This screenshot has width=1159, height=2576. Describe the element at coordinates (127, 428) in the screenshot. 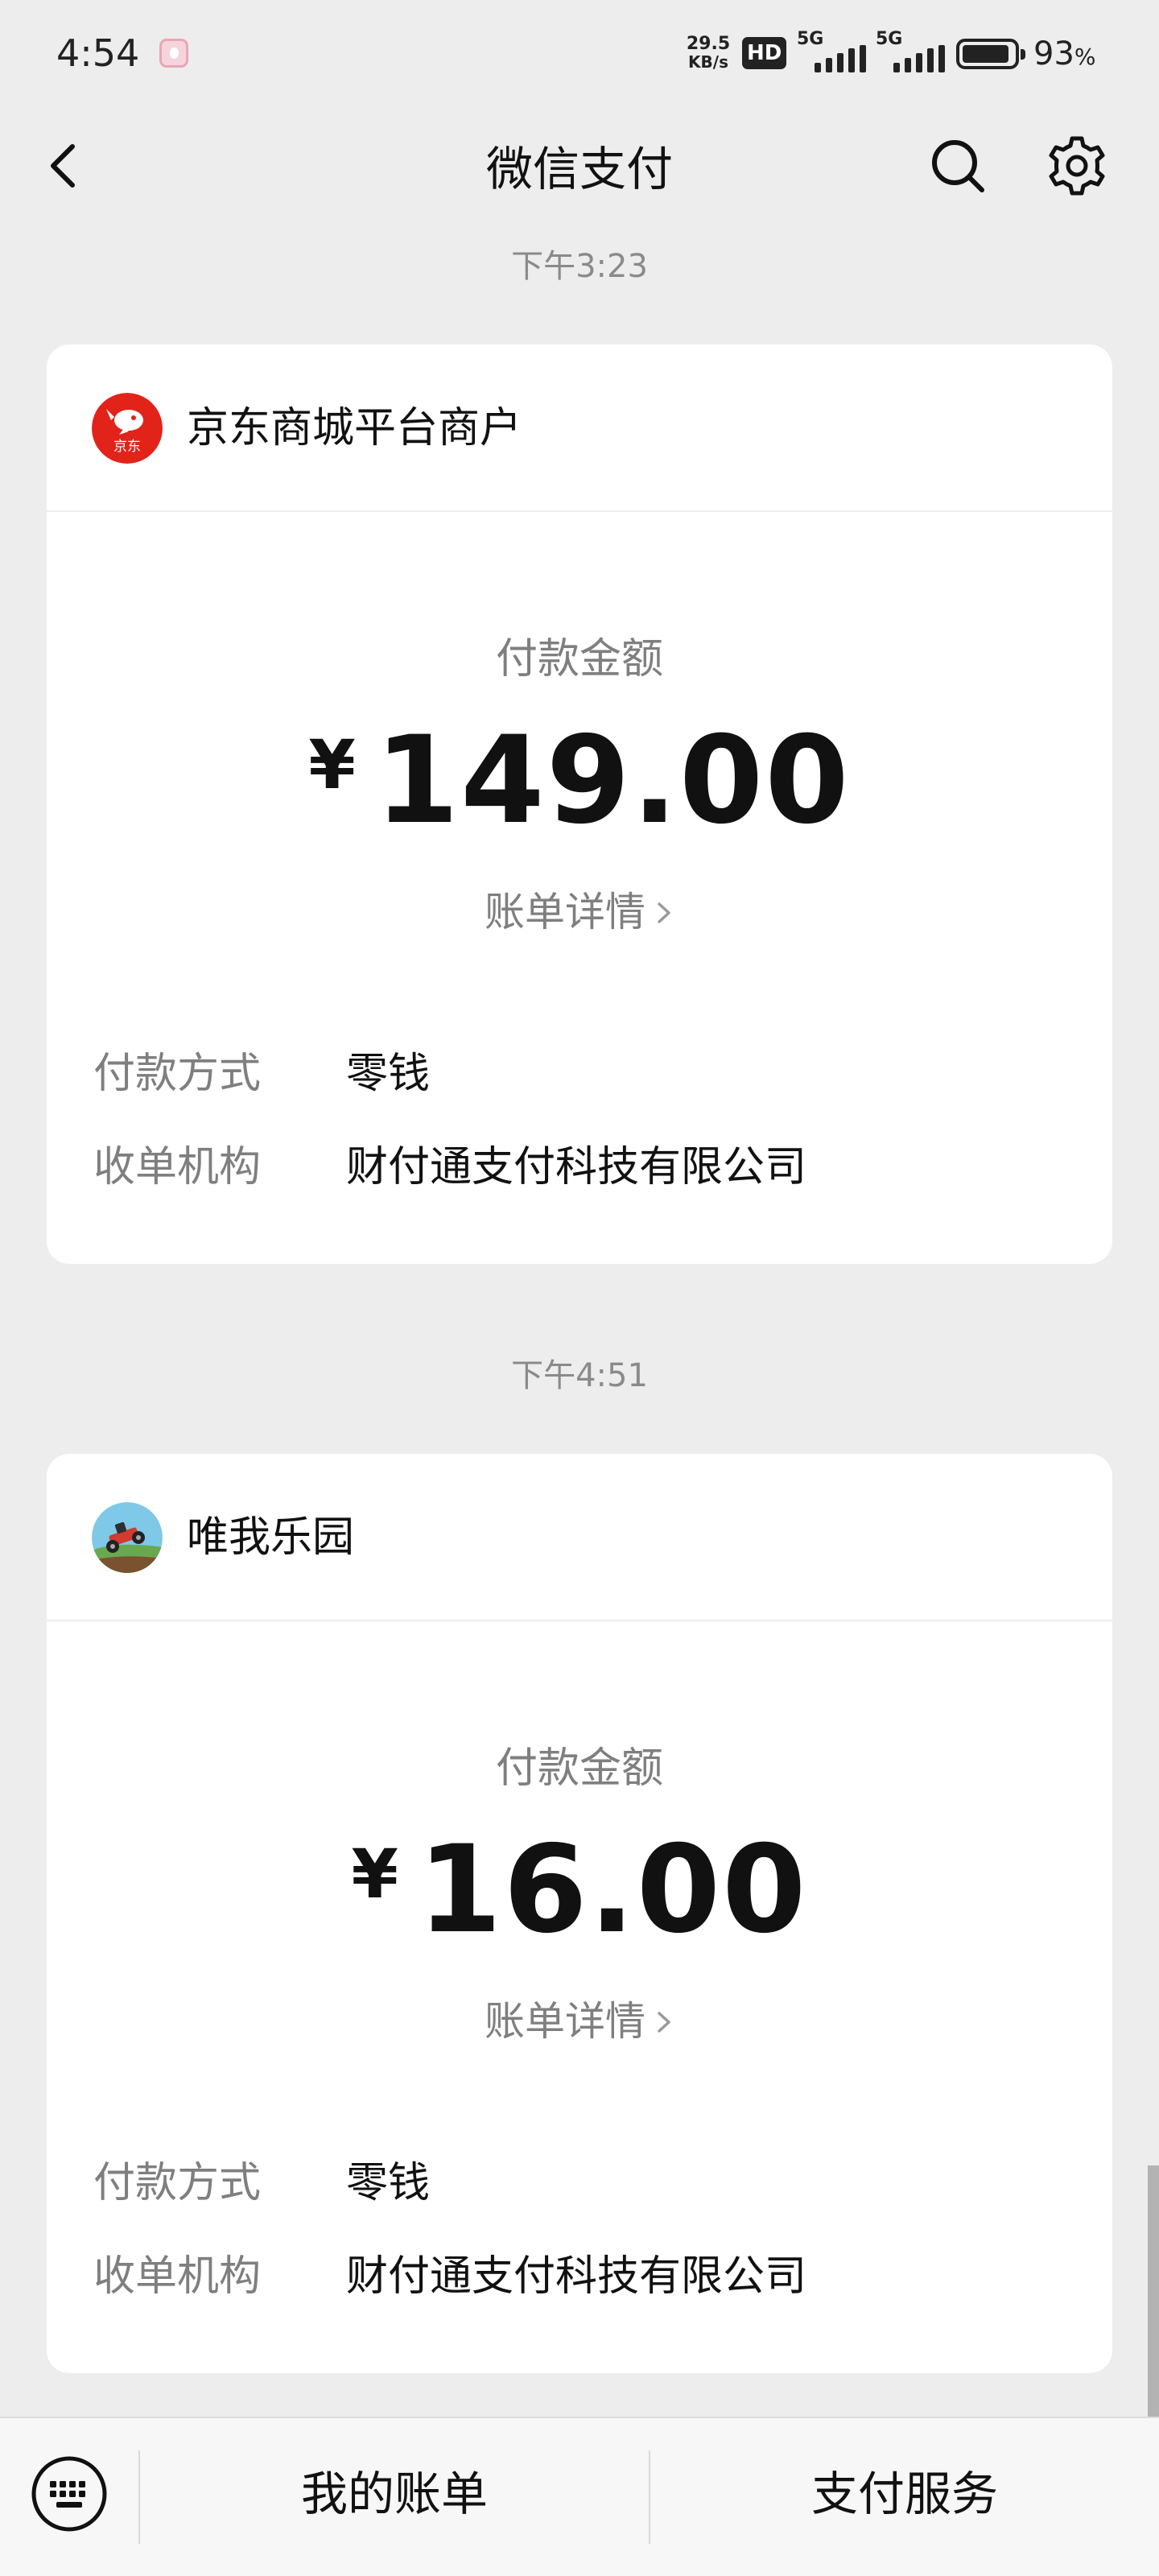

I see `jd-logo-icon: 京东` at that location.